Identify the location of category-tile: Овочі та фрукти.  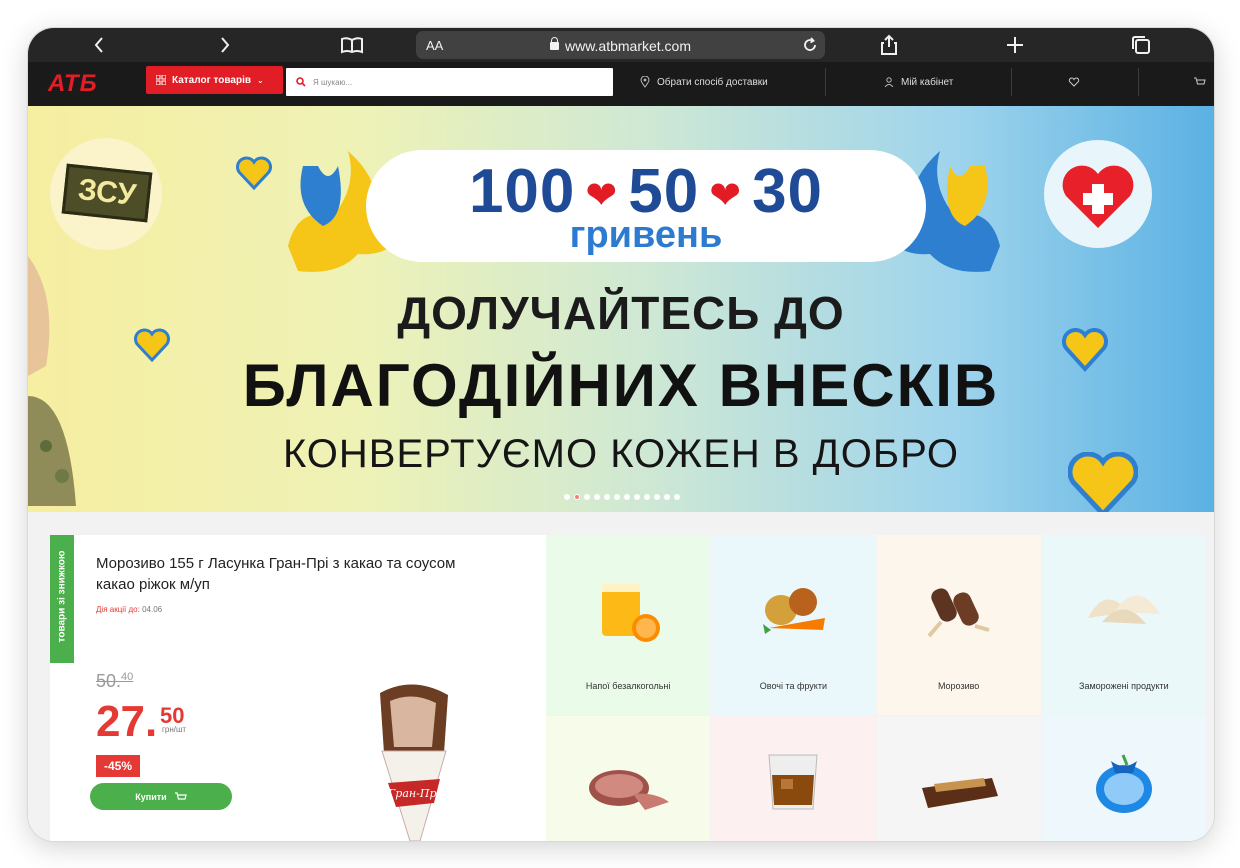
(793, 625).